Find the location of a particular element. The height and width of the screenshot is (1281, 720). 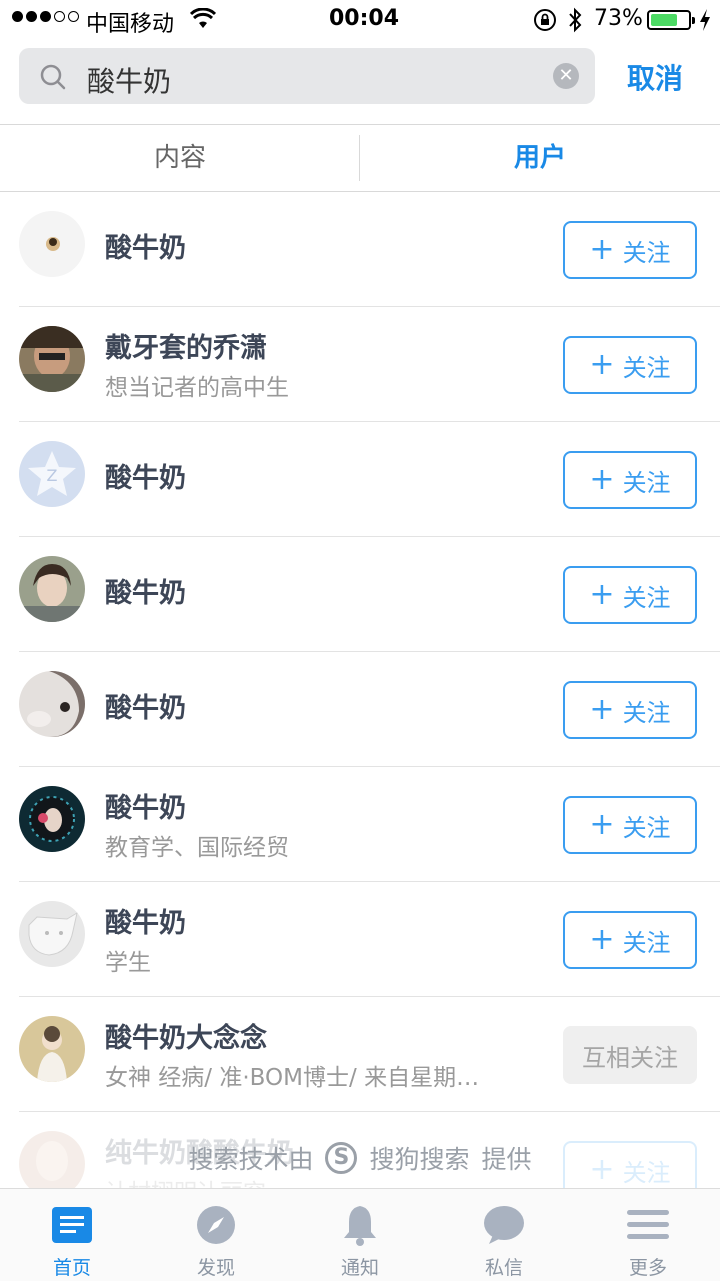

search-provider-credit: 搜索技术由 S 搜狗搜索 提供 is located at coordinates (360, 1158).